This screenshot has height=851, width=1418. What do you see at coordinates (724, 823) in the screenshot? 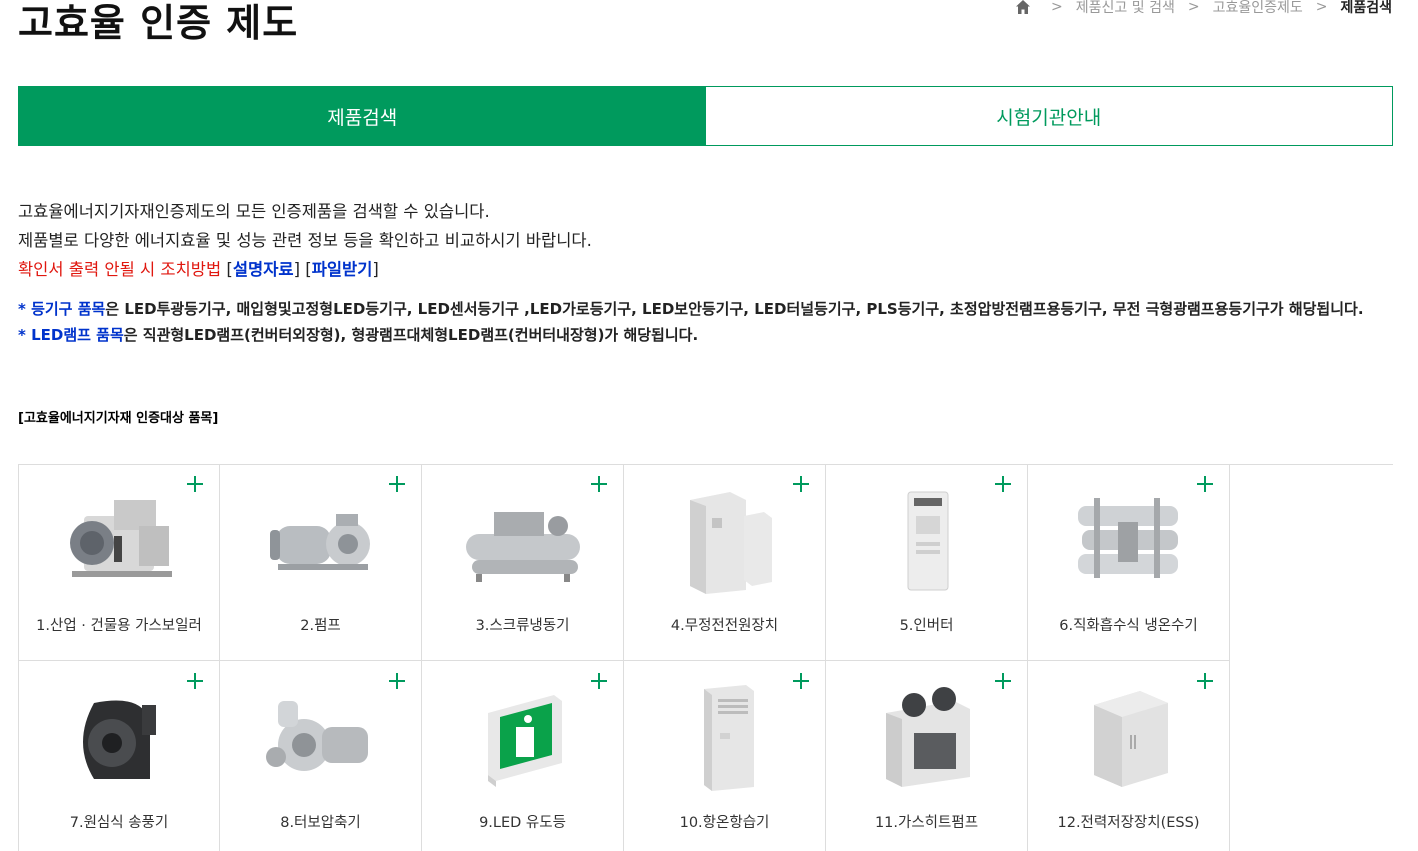
I see `product-label: 10.항온항습기` at bounding box center [724, 823].